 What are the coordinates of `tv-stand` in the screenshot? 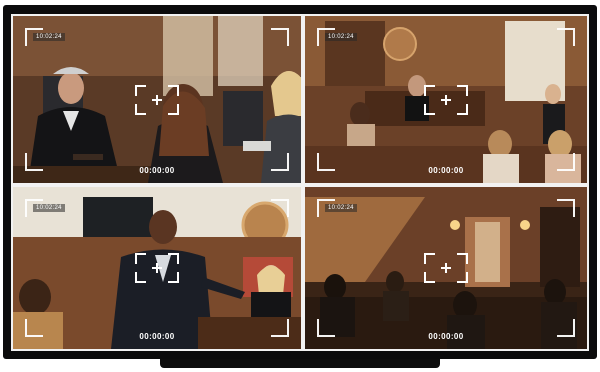 It's located at (300, 363).